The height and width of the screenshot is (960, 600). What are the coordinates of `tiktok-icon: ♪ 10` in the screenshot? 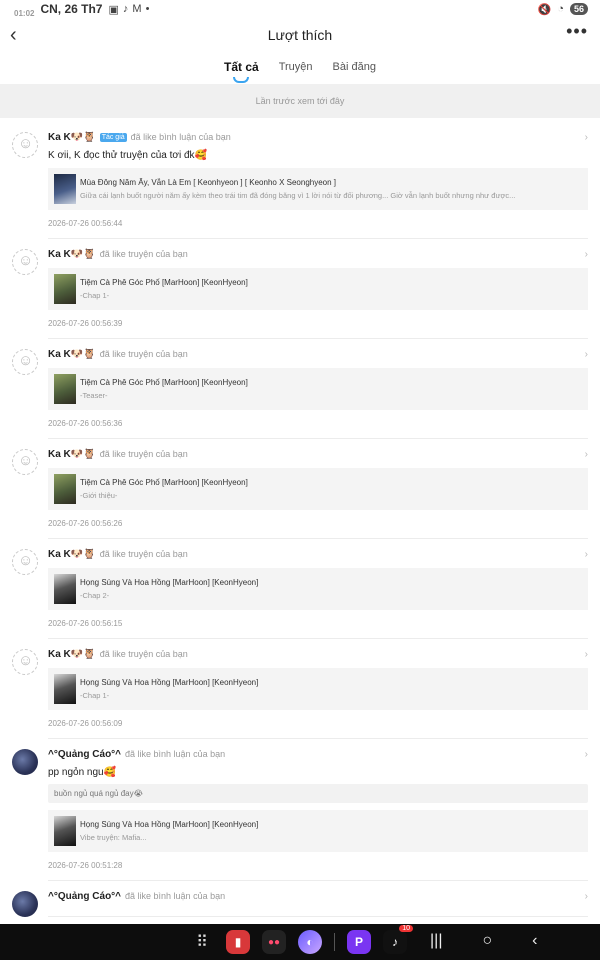 It's located at (398, 939).